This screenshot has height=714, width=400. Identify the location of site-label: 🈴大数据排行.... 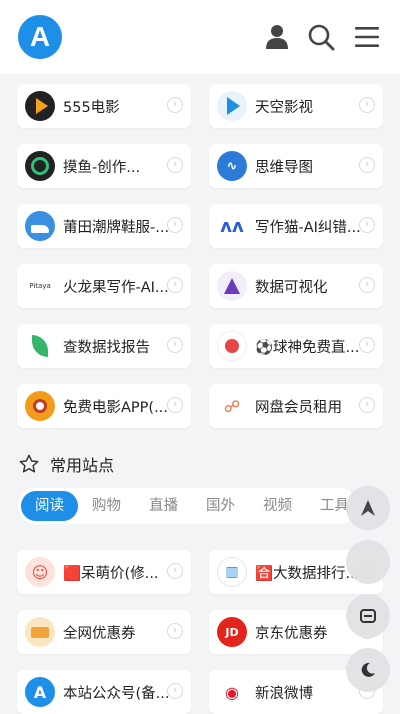
(307, 573).